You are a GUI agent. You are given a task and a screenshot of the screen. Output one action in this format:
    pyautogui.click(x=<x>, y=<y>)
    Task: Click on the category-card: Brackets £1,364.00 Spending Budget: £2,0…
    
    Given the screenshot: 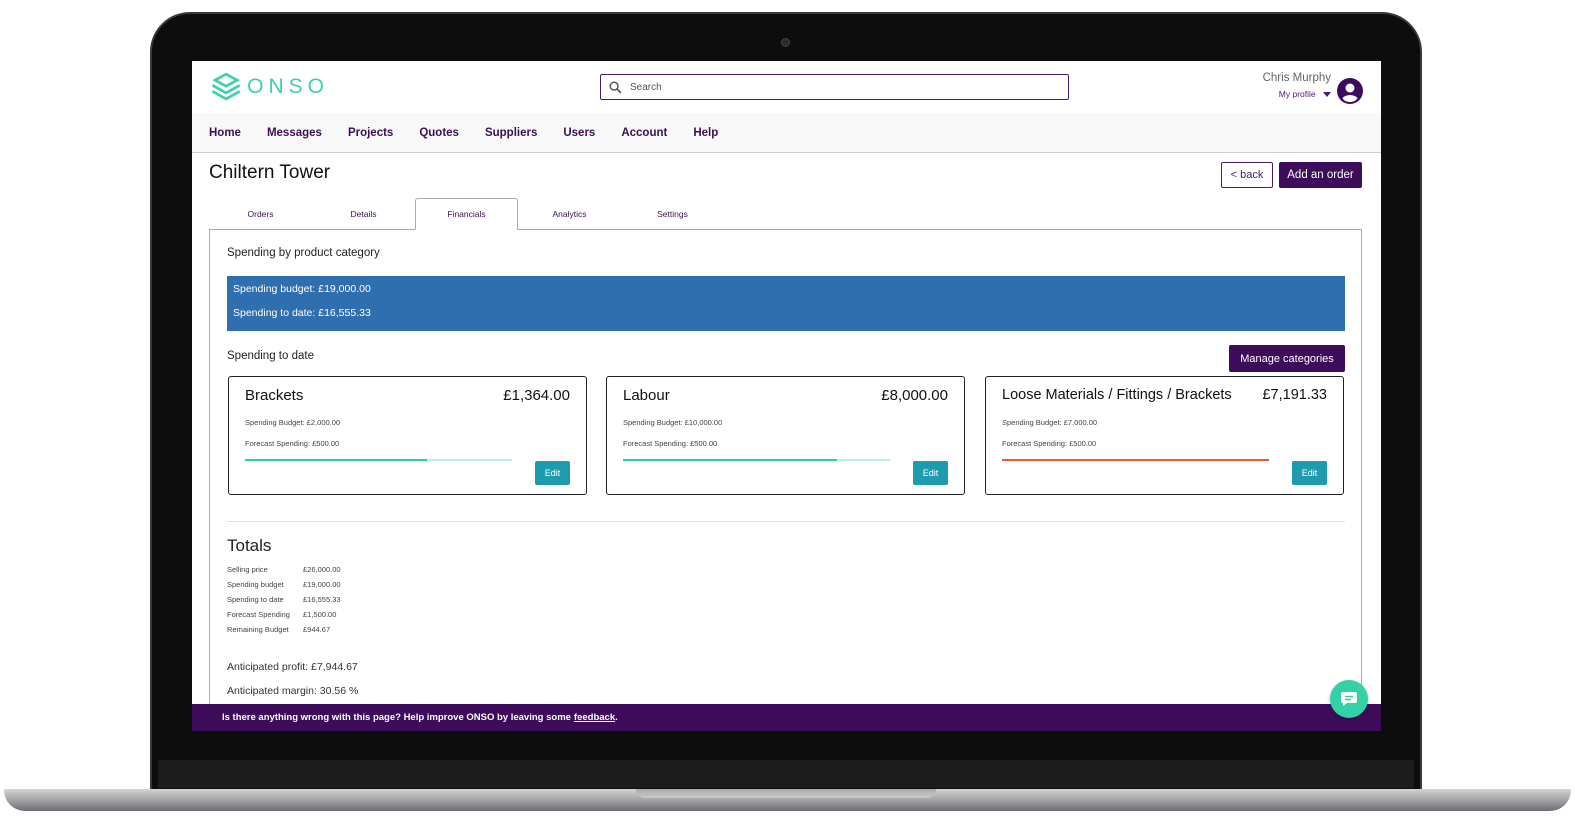 What is the action you would take?
    pyautogui.click(x=407, y=435)
    